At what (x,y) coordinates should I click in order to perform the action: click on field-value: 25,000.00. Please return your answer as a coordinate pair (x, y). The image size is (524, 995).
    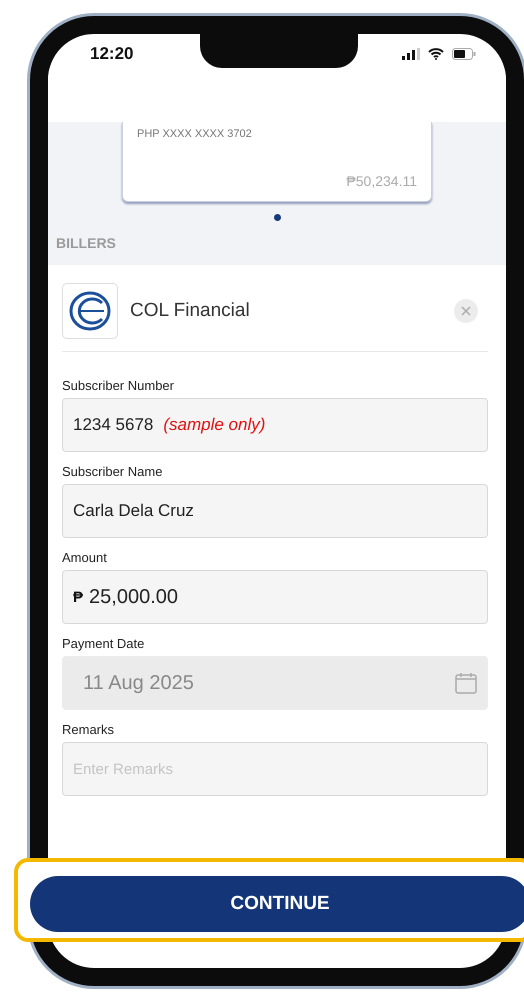
    Looking at the image, I should click on (133, 597).